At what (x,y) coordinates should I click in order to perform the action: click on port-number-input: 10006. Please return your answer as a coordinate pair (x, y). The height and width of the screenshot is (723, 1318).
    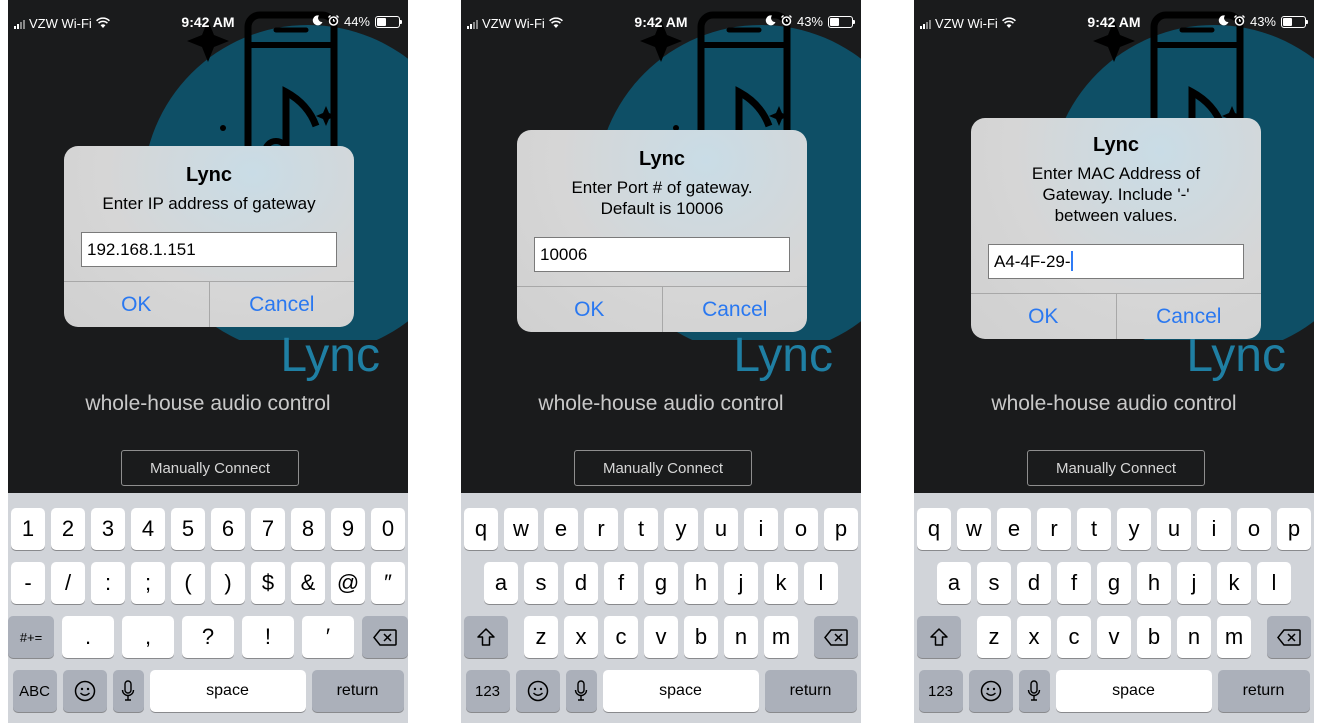
    Looking at the image, I should click on (662, 254).